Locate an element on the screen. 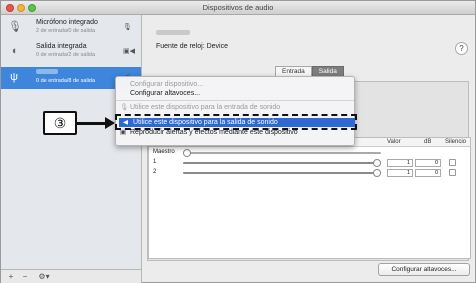 The width and height of the screenshot is (476, 283). channel-label: 2 is located at coordinates (155, 172).